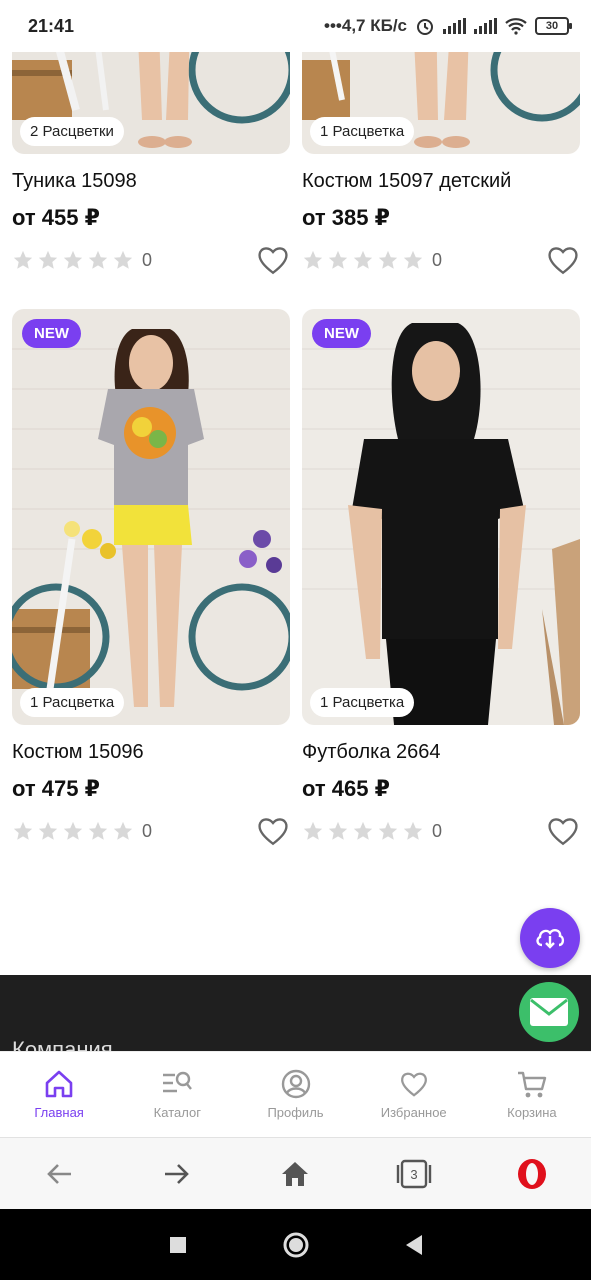  I want to click on browser-home-button, so click(295, 1174).